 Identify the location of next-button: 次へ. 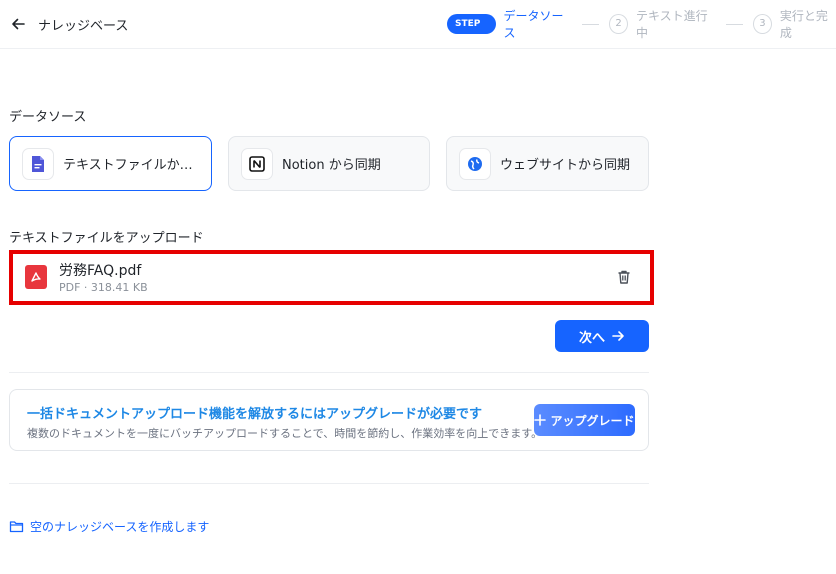
(602, 336).